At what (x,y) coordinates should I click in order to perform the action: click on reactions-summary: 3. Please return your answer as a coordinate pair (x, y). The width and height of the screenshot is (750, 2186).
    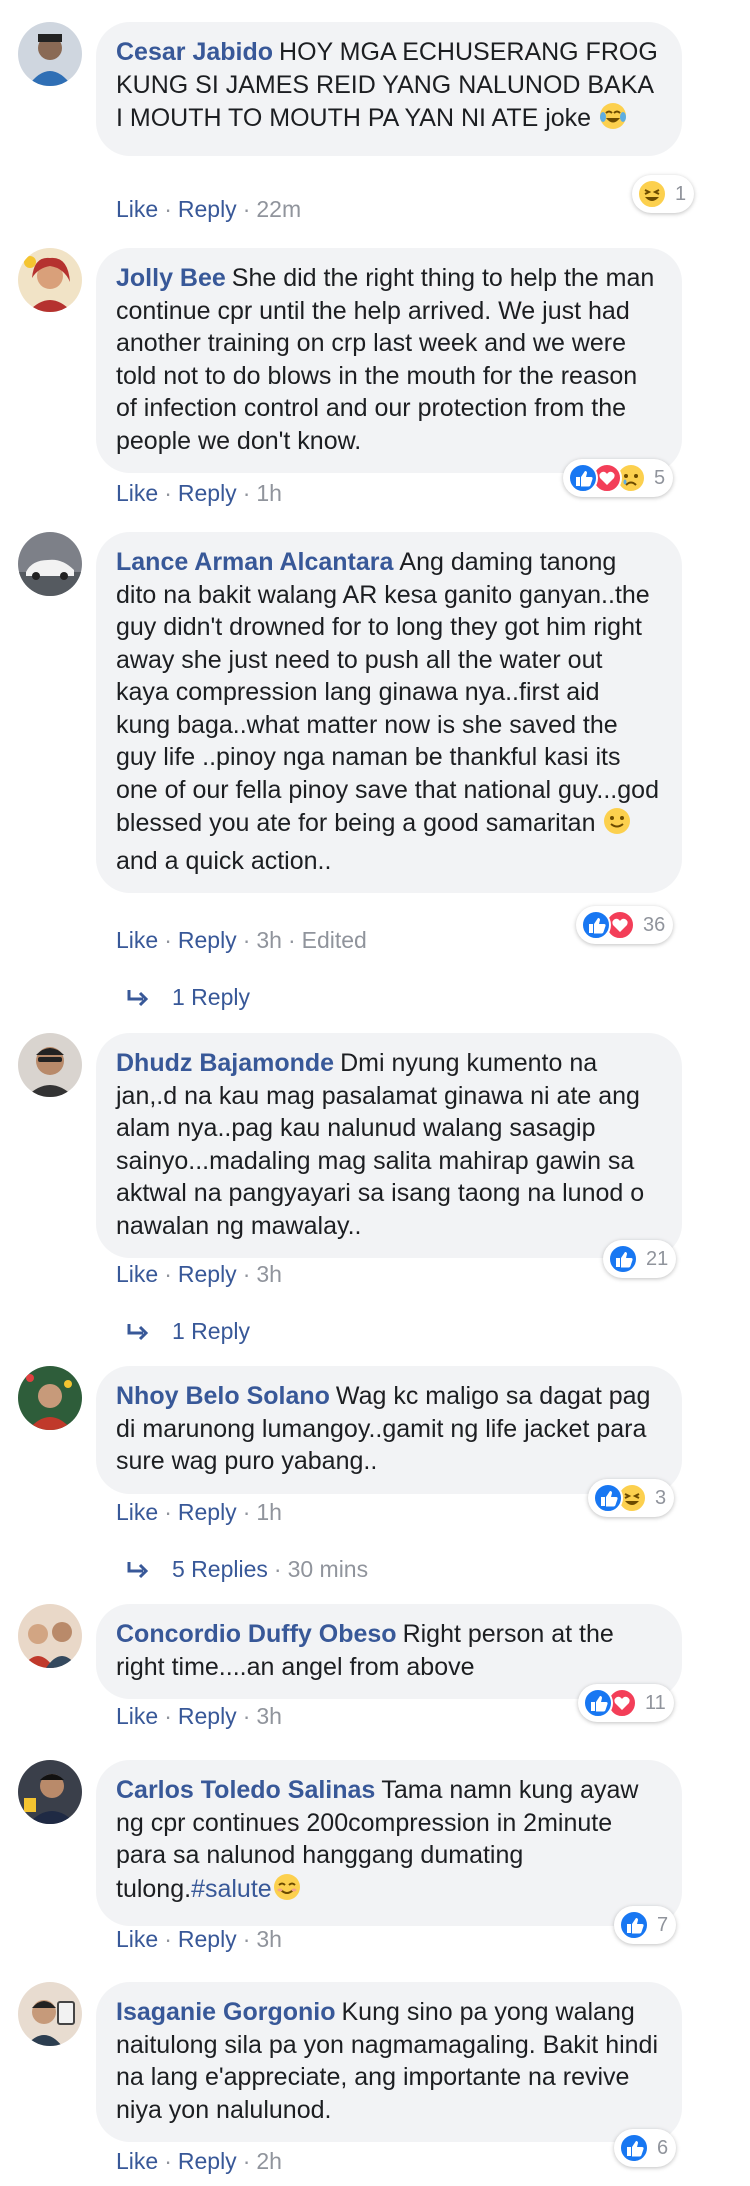
    Looking at the image, I should click on (631, 1498).